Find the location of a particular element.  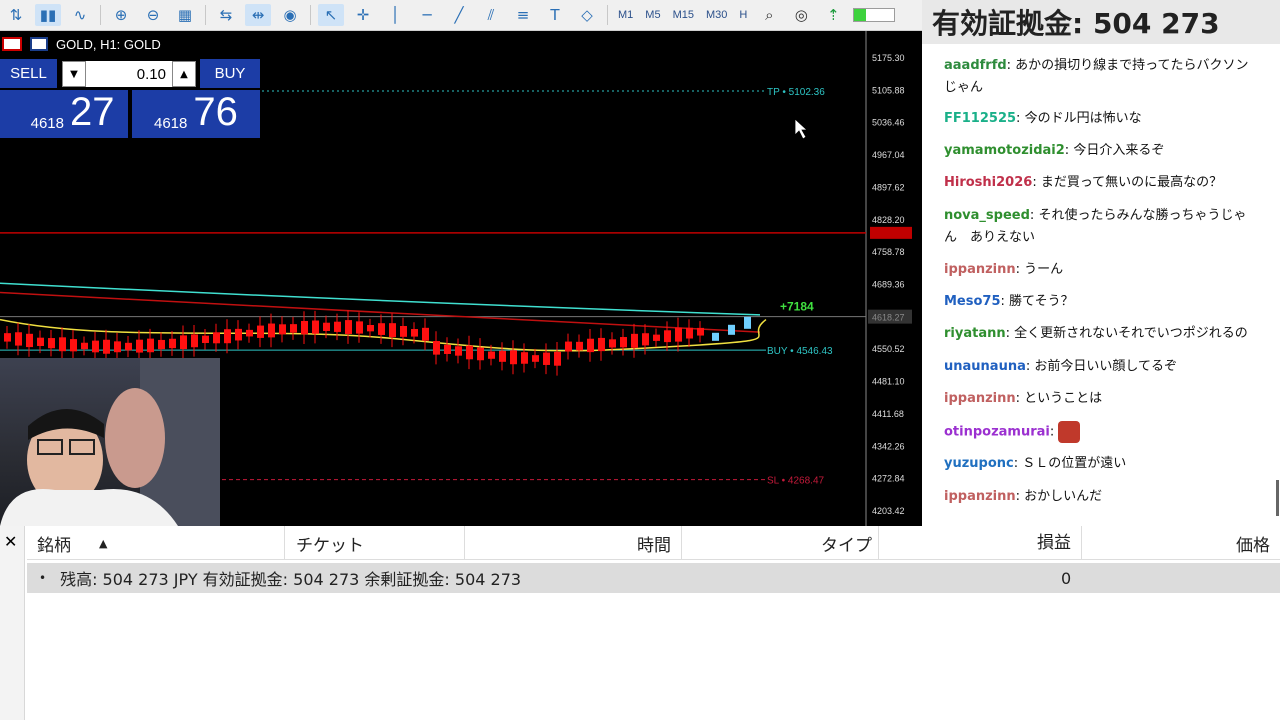

chat-username: unaunauna is located at coordinates (985, 366).